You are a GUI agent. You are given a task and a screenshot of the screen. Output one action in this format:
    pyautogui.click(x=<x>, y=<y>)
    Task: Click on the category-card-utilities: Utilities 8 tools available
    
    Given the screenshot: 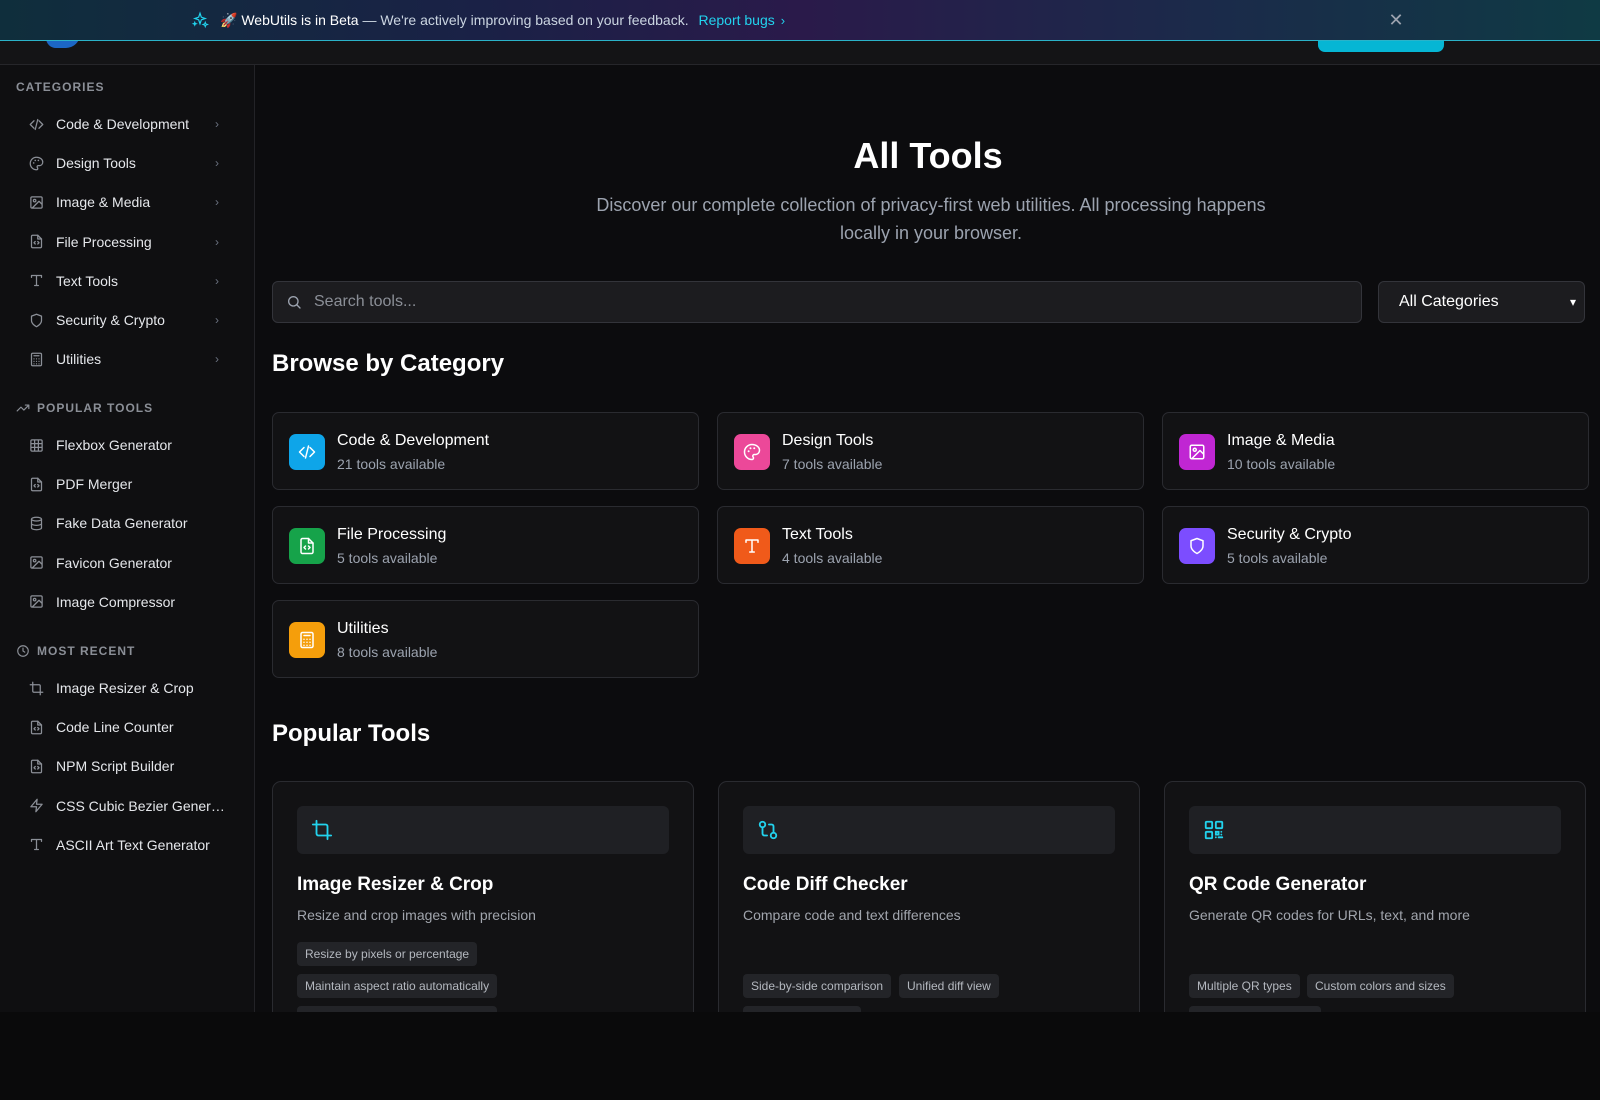 What is the action you would take?
    pyautogui.click(x=485, y=639)
    